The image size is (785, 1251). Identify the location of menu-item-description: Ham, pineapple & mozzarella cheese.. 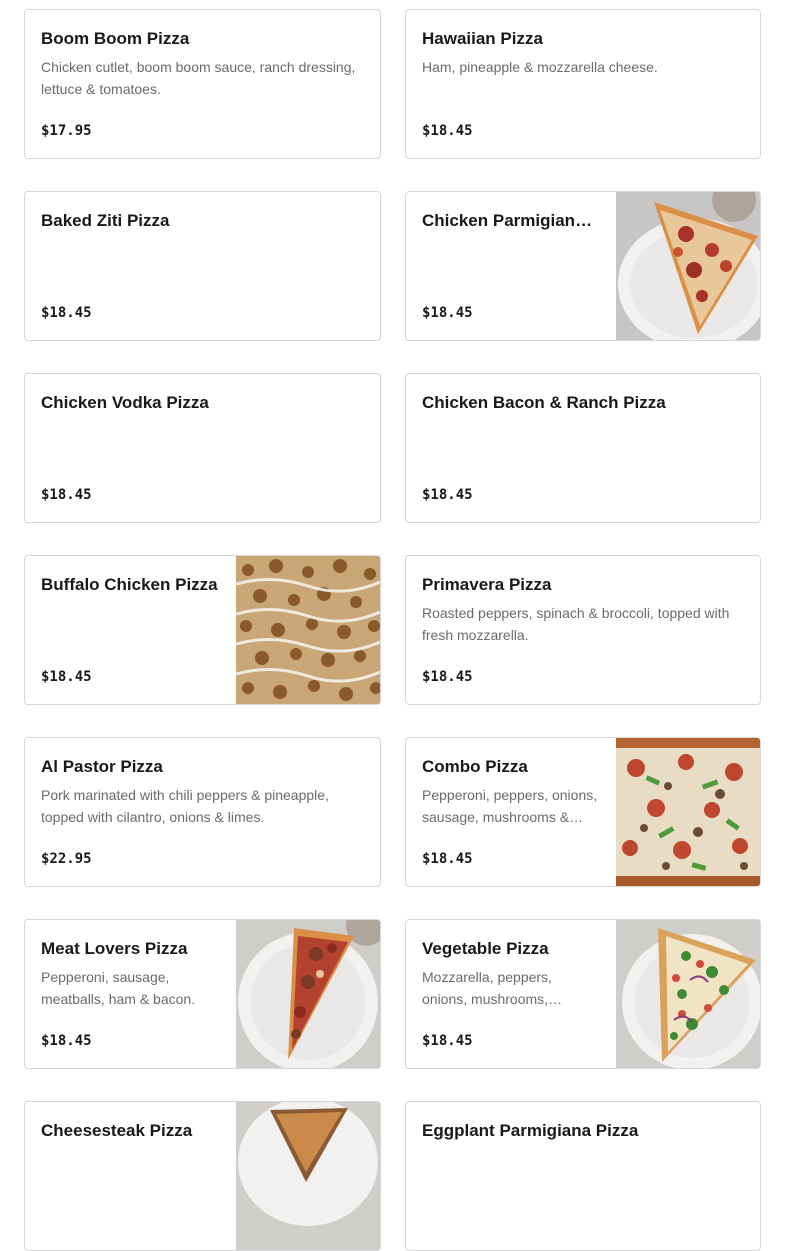
(540, 67).